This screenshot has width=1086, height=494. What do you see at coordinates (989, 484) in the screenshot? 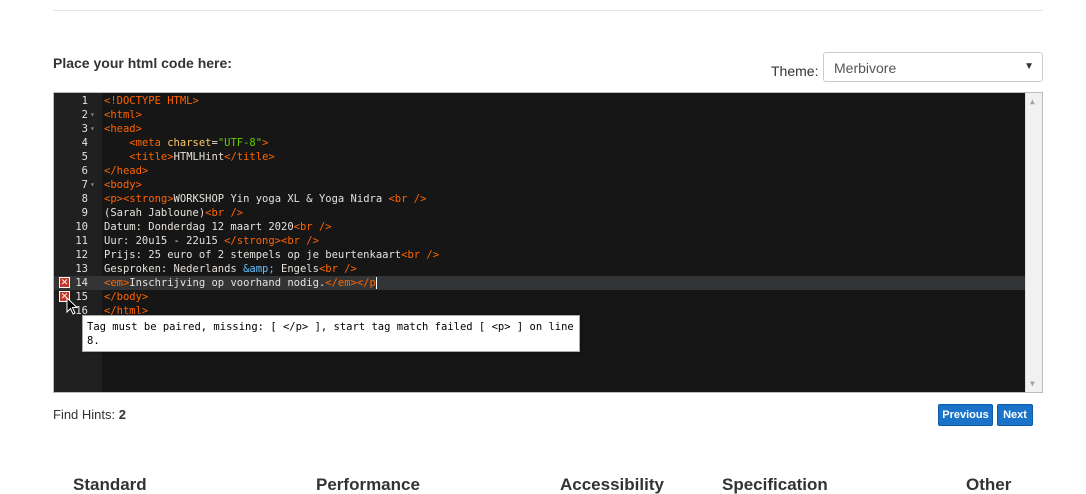
I see `category-other: Other` at bounding box center [989, 484].